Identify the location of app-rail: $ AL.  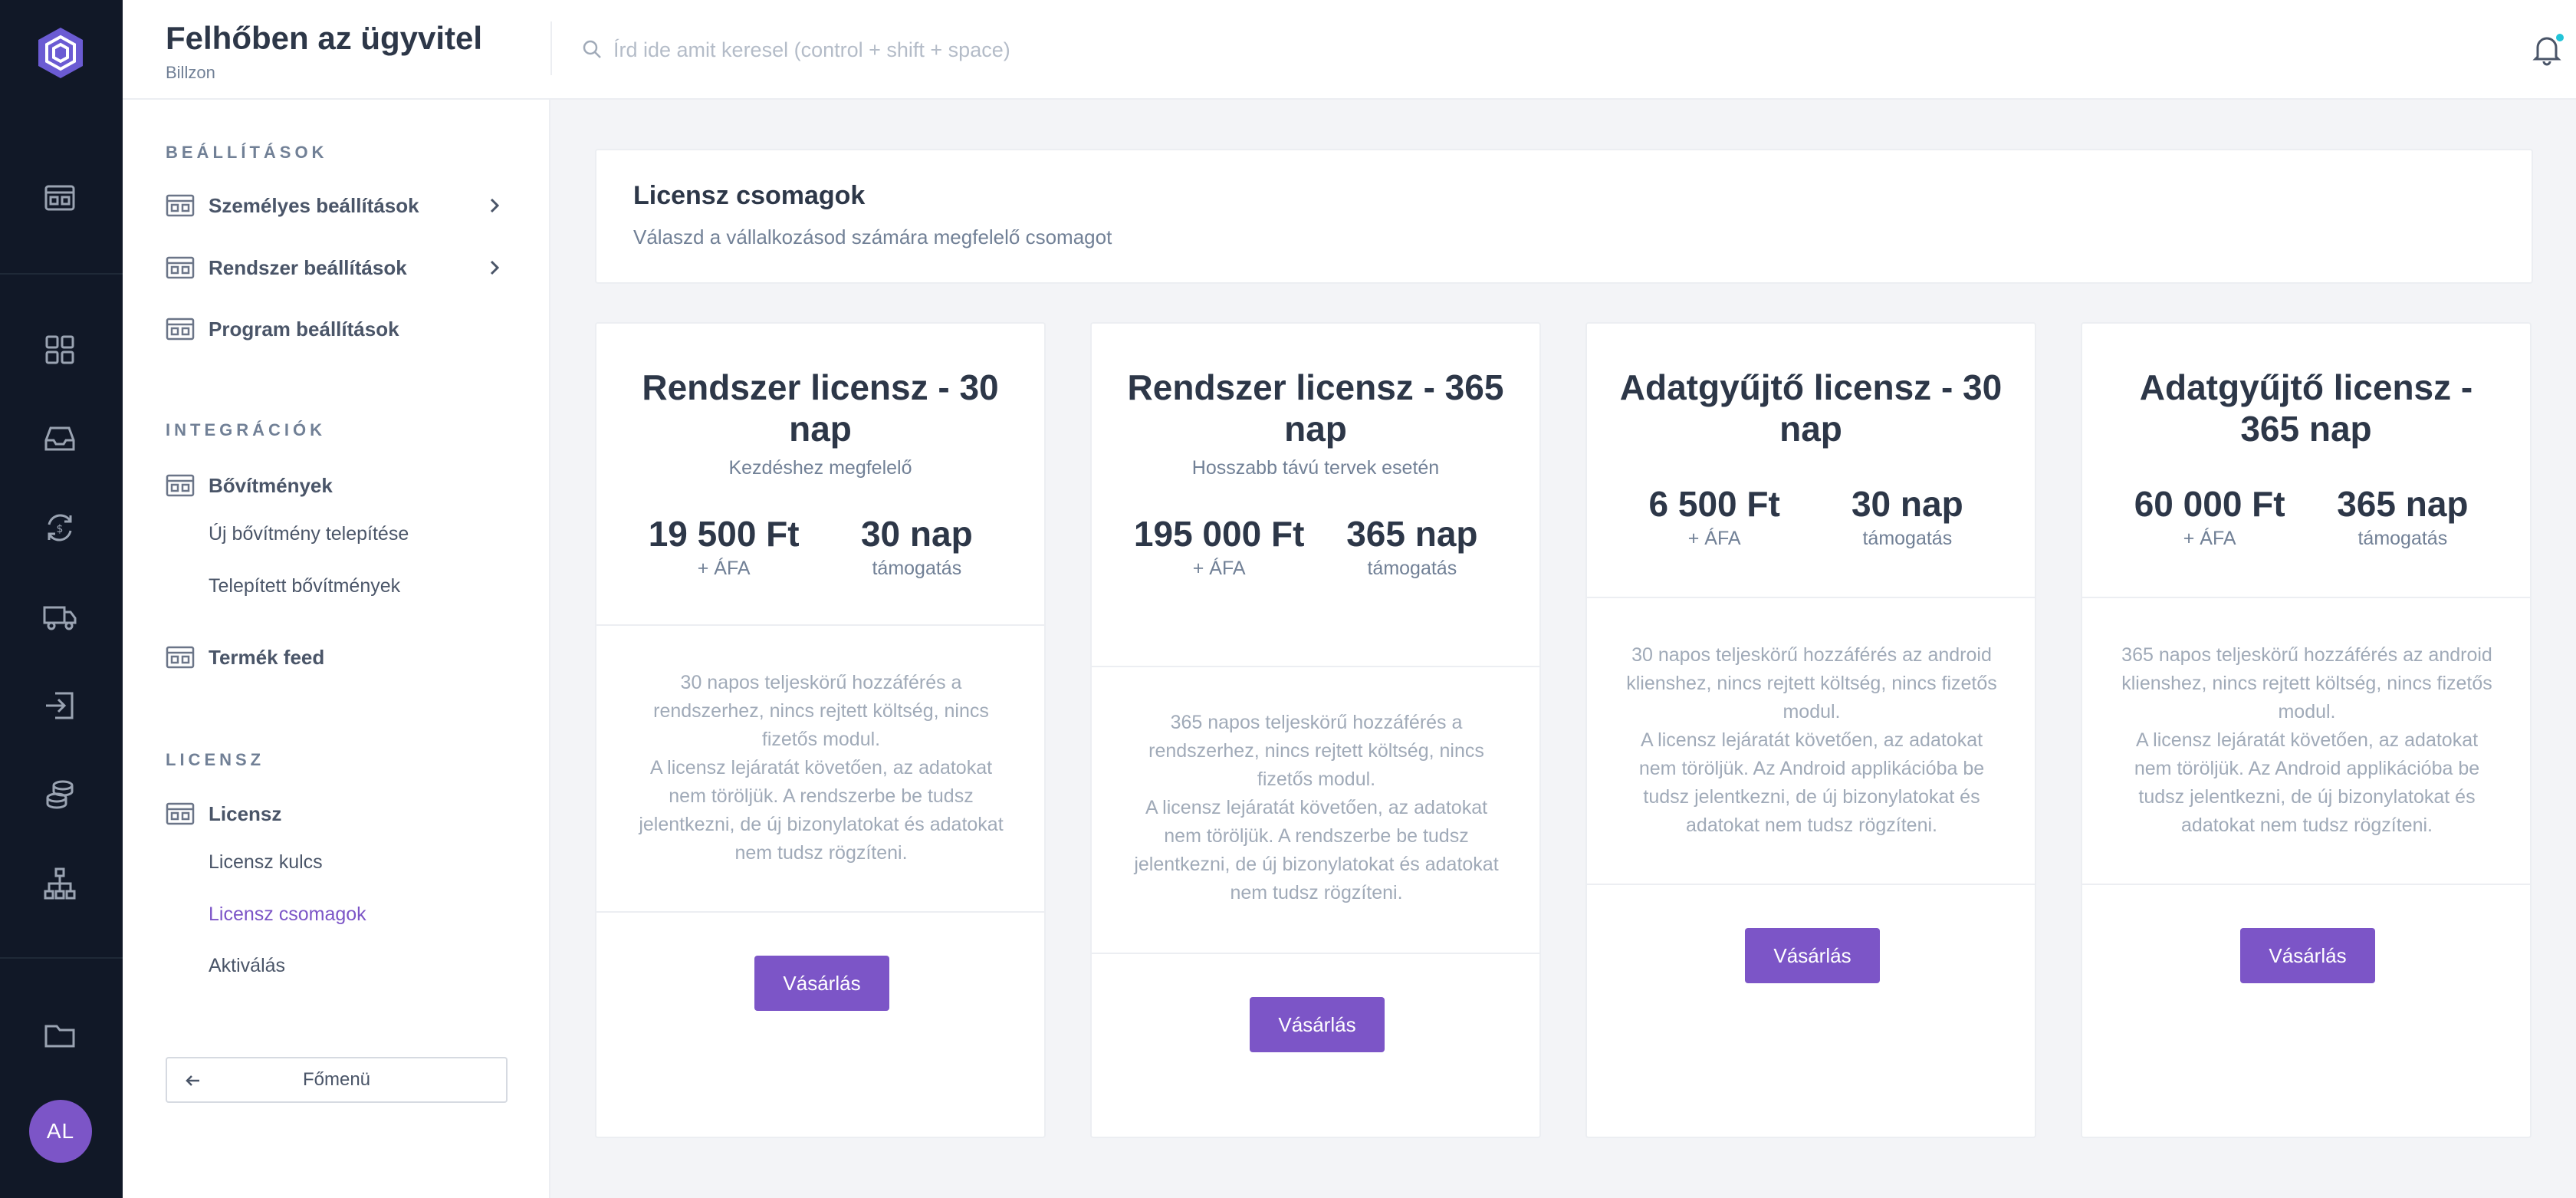
(62, 599).